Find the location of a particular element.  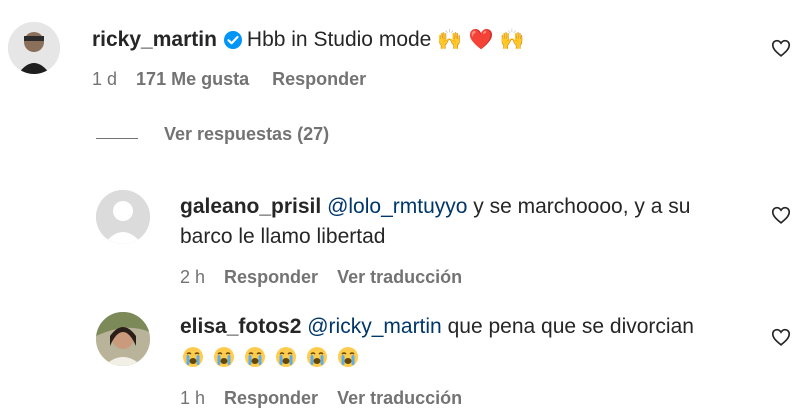

comment-meta-ricky: 1 d 171 Me gusta Responder is located at coordinates (229, 79).